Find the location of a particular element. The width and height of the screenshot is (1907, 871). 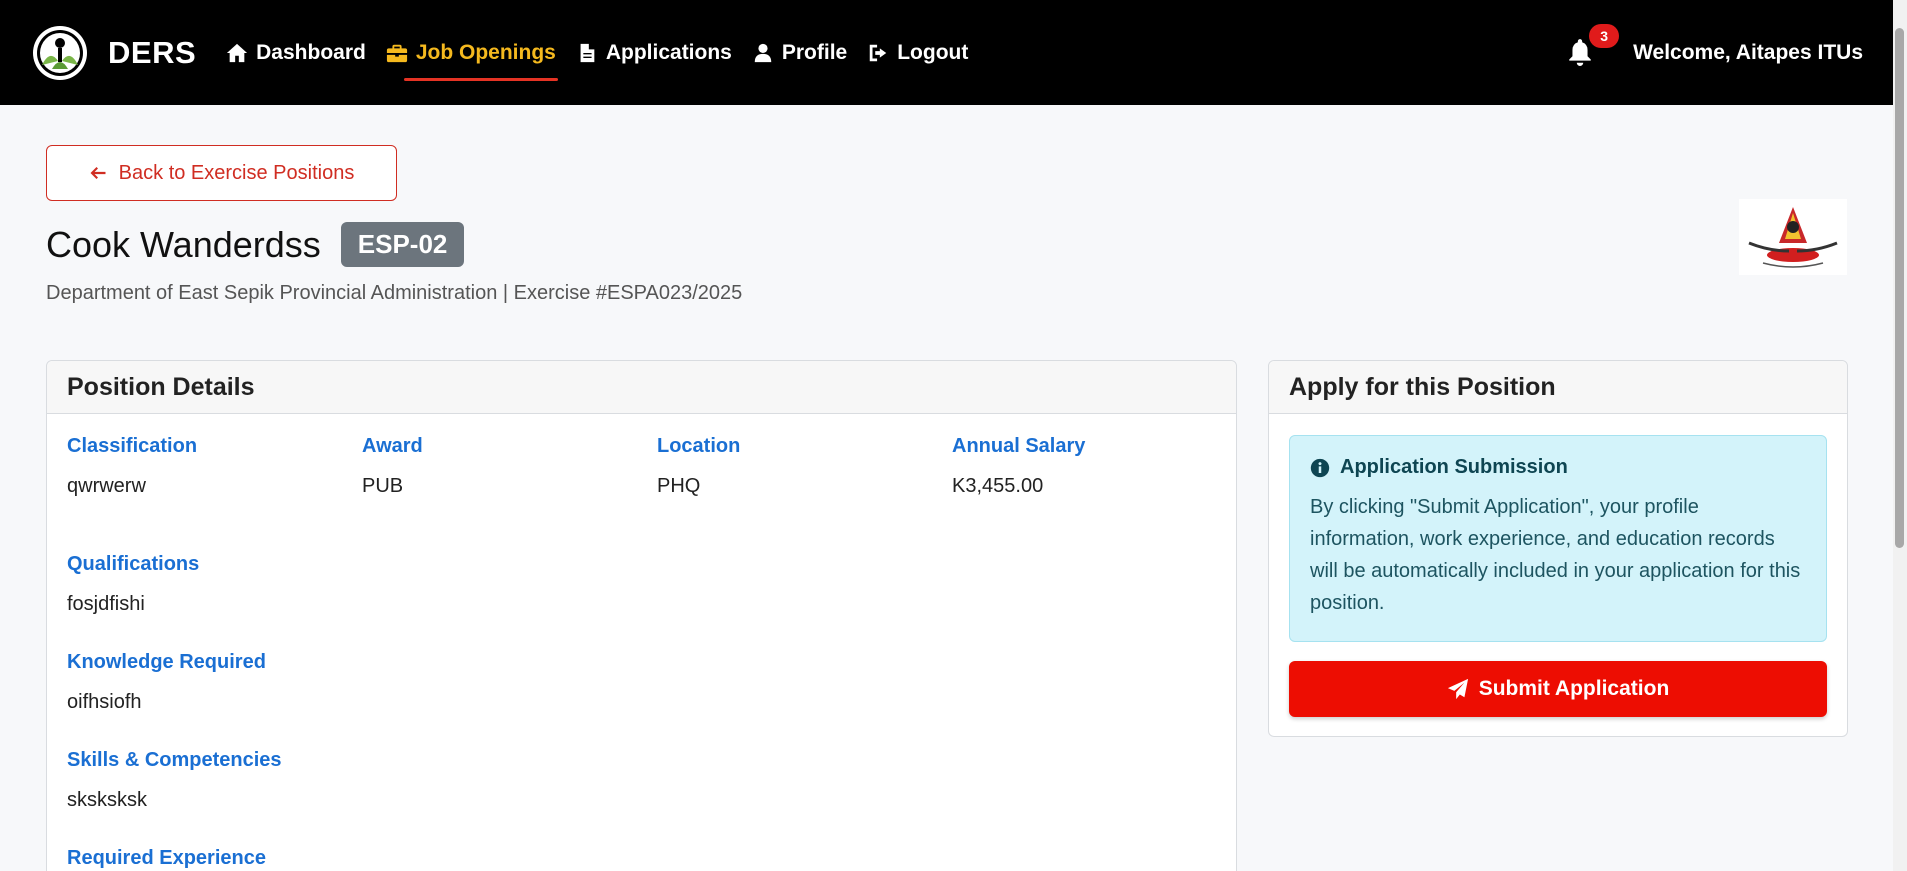

classification-label: Classification is located at coordinates (132, 446).